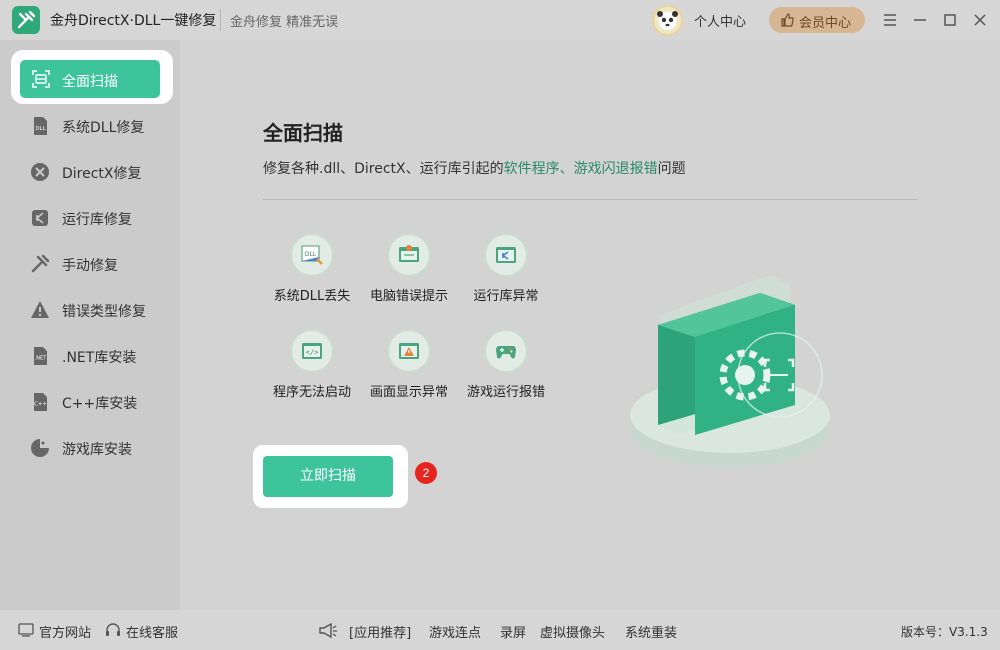 This screenshot has width=1000, height=650. I want to click on sidebar-item-game-lib: 游戏库安装, so click(100, 448).